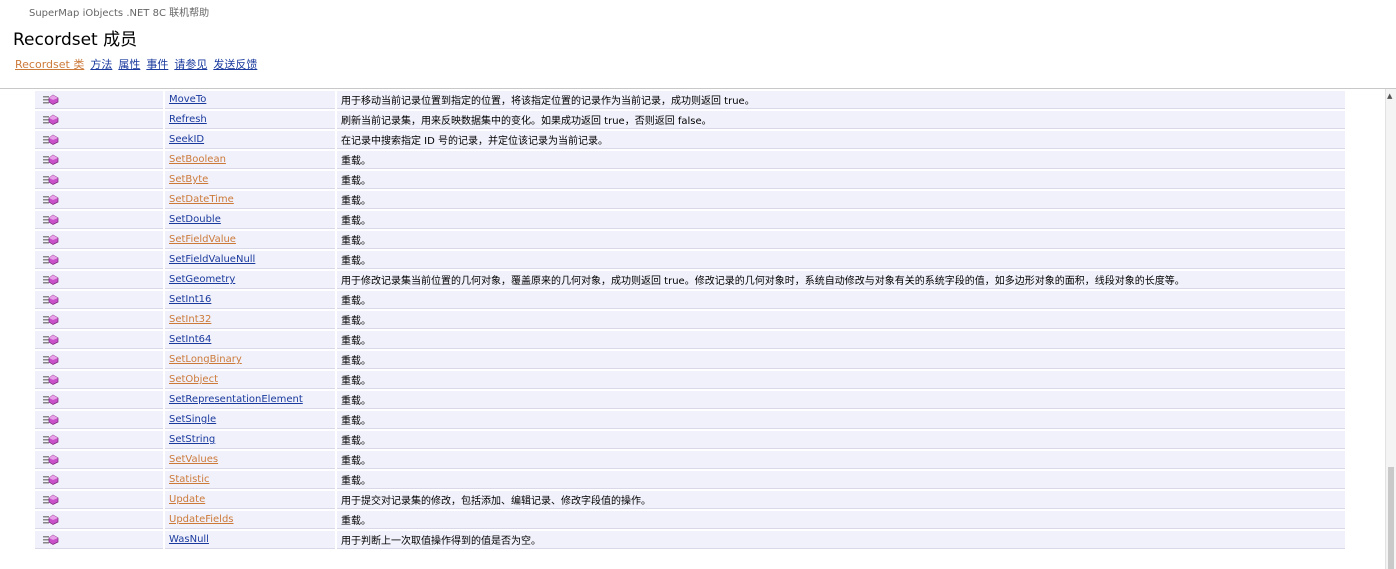 The image size is (1396, 569). I want to click on vertical-scrollbar: ▲, so click(1390, 329).